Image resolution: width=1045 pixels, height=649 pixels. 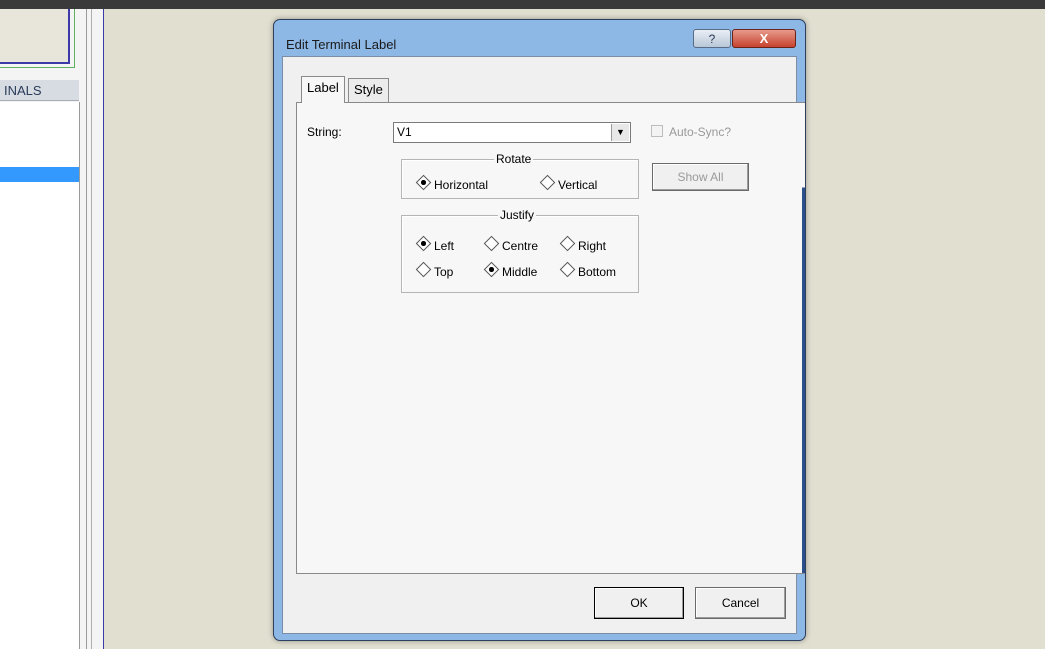 I want to click on radio-label: Centre, so click(x=520, y=246).